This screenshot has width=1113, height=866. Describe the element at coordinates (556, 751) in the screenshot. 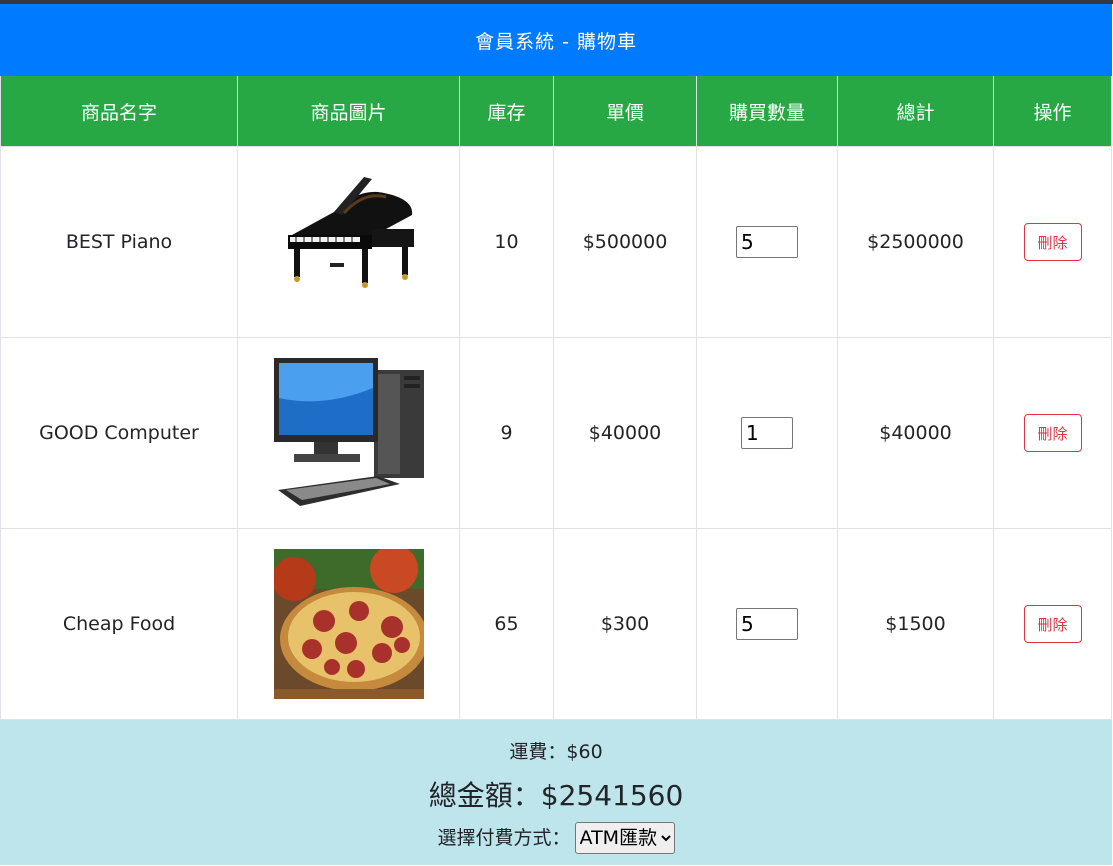

I see `shipping-fee: 運費：$60` at that location.